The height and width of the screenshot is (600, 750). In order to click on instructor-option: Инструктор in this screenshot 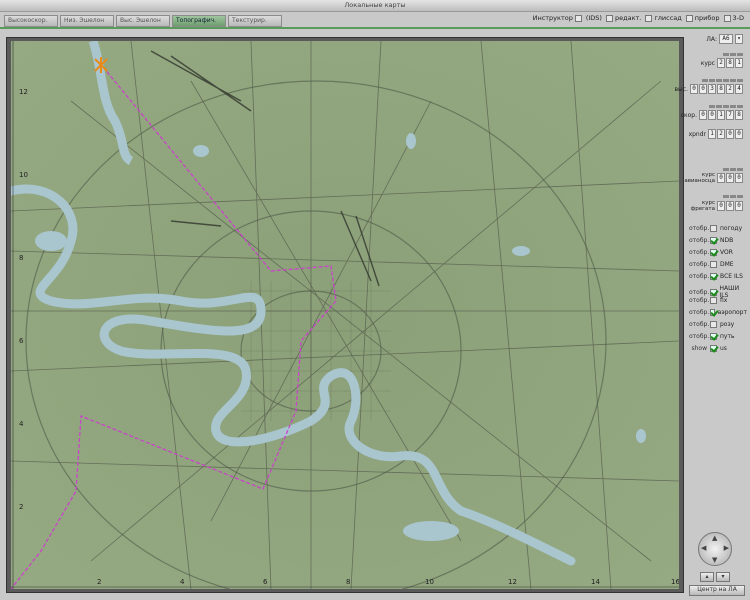, I will do `click(557, 18)`.